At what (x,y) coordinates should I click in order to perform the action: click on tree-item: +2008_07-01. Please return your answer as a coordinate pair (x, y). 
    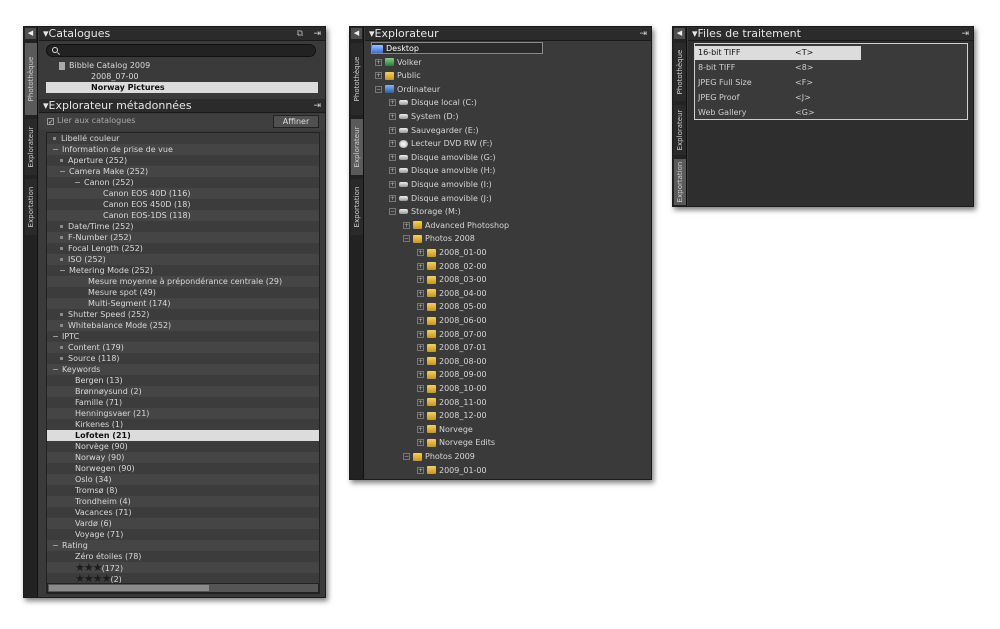
    Looking at the image, I should click on (452, 347).